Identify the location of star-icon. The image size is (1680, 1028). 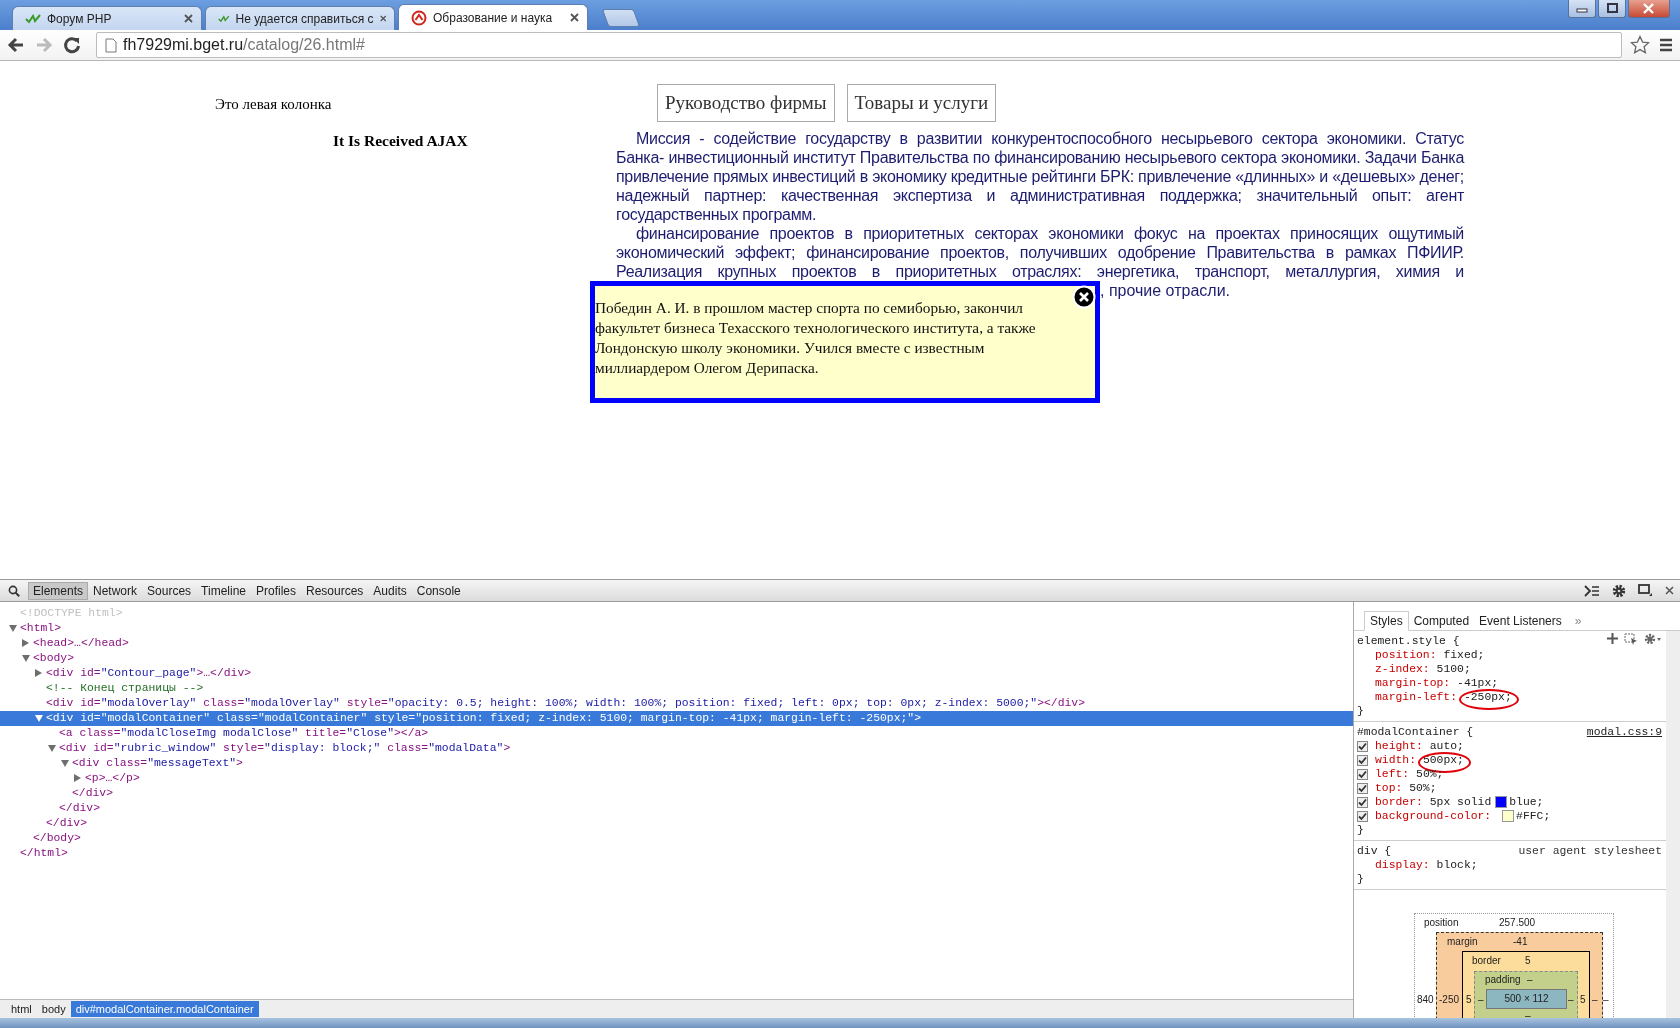
(1640, 45).